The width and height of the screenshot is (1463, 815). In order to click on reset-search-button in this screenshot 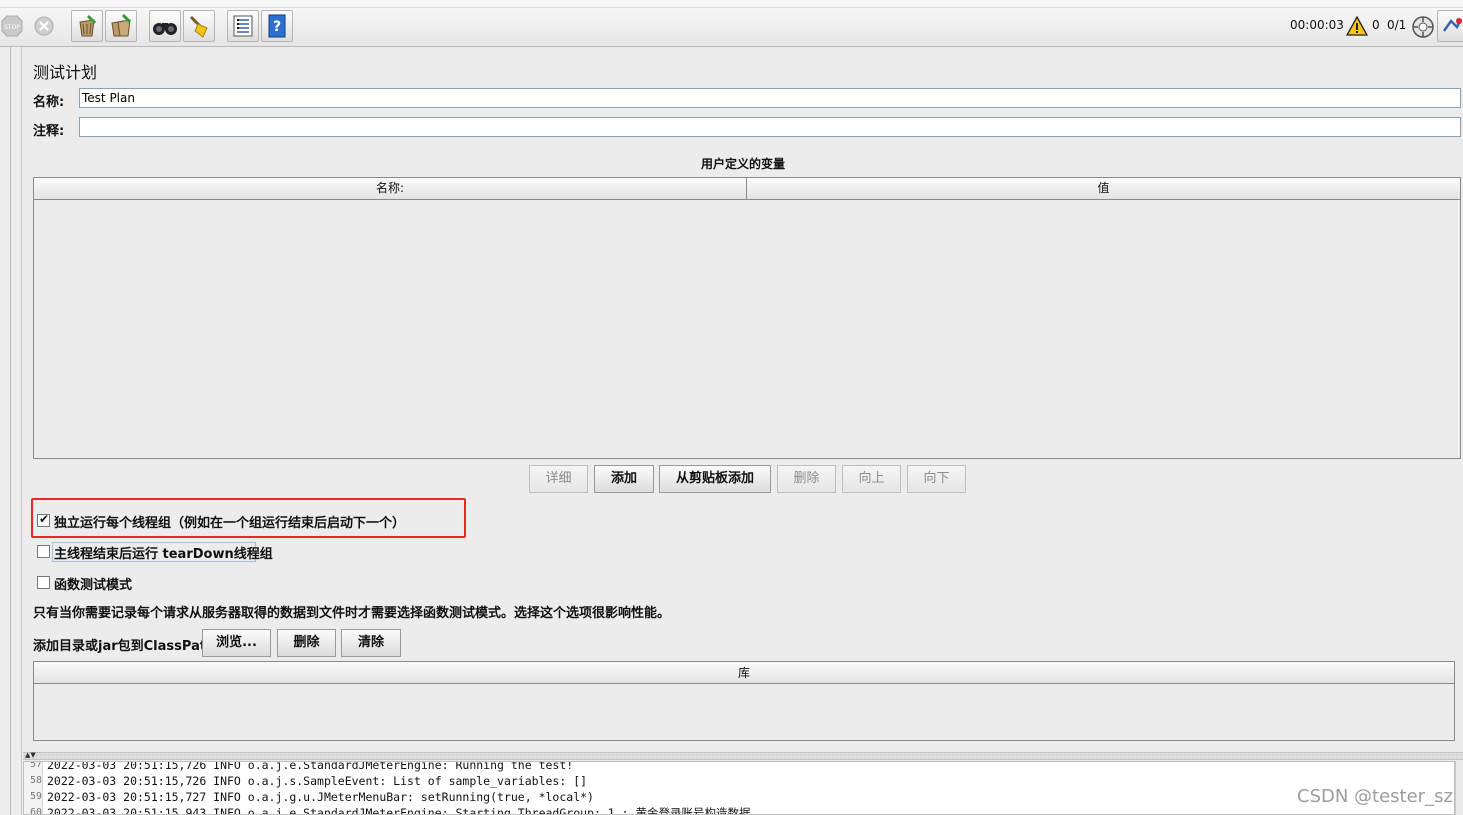, I will do `click(199, 26)`.